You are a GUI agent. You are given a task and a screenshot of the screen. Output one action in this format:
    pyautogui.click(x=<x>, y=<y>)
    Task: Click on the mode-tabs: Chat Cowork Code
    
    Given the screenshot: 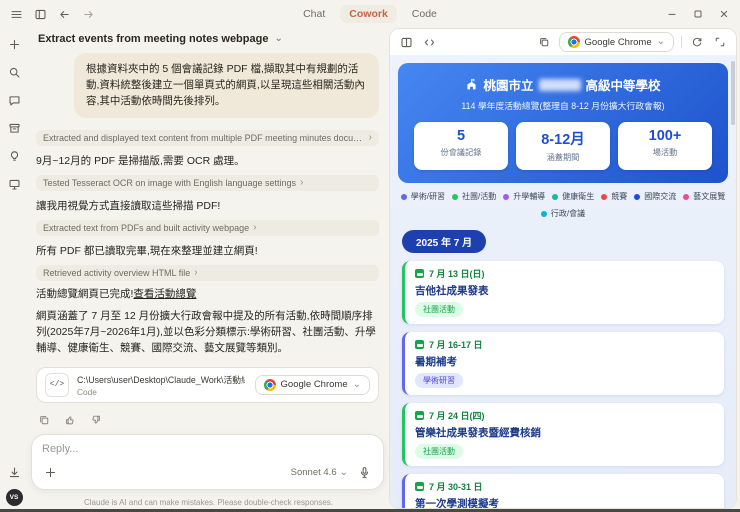 What is the action you would take?
    pyautogui.click(x=370, y=14)
    